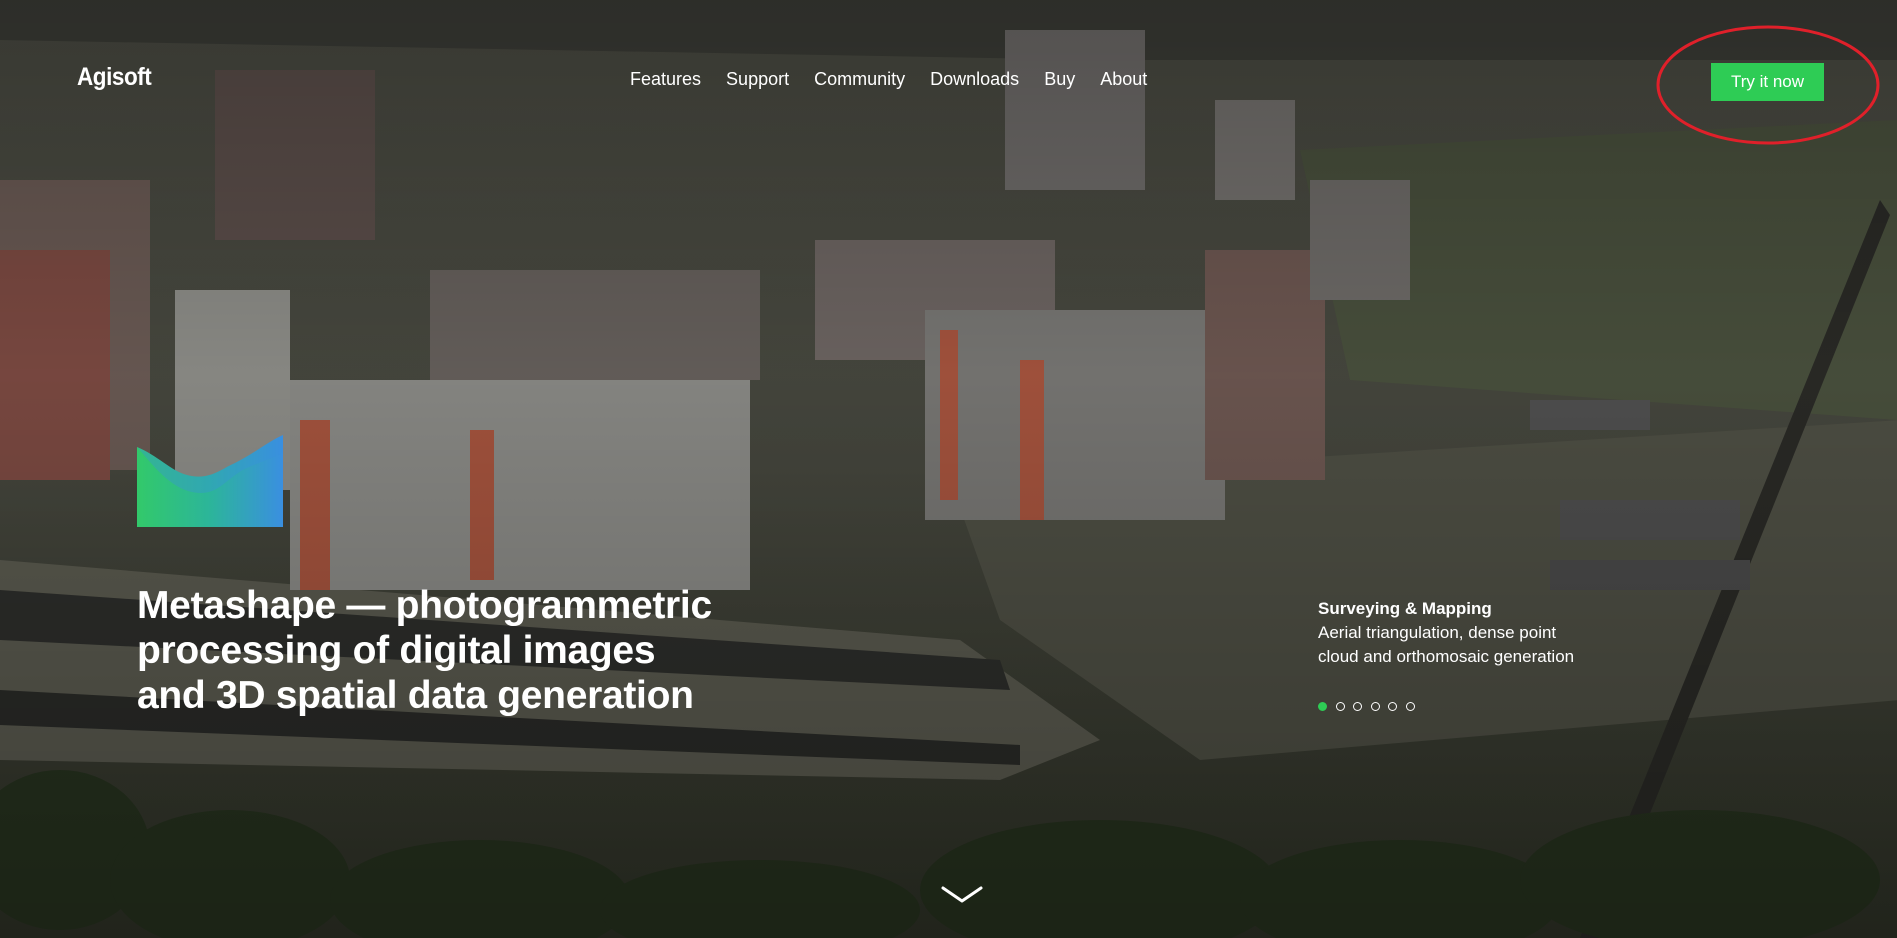  Describe the element at coordinates (1768, 85) in the screenshot. I see `red-ellipse-highlight-icon` at that location.